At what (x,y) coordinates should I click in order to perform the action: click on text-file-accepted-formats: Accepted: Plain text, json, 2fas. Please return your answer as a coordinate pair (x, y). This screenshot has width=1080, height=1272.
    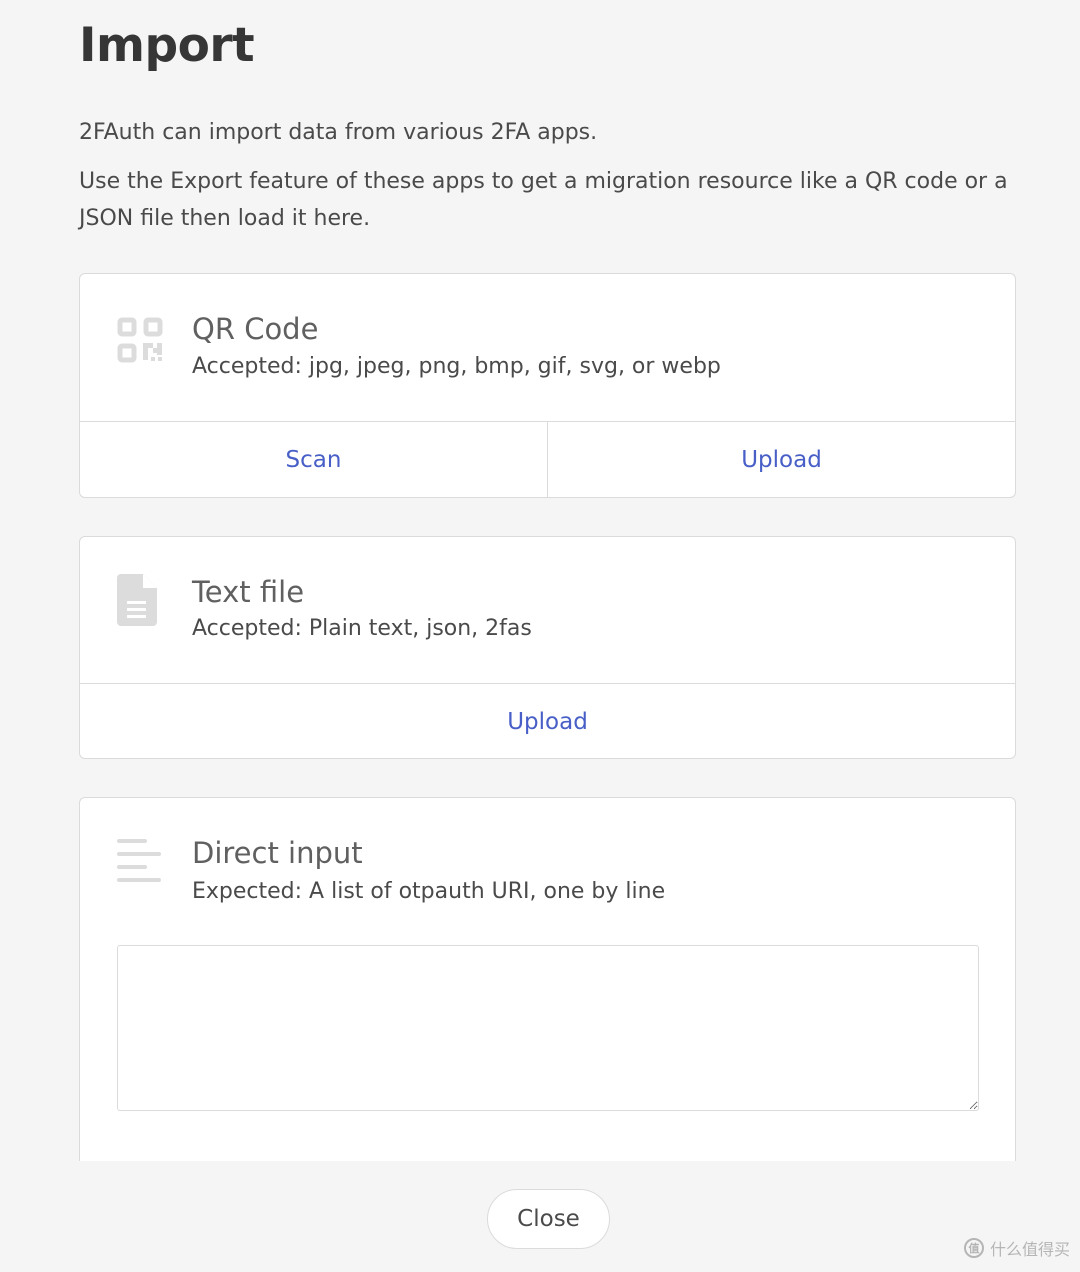
    Looking at the image, I should click on (362, 628).